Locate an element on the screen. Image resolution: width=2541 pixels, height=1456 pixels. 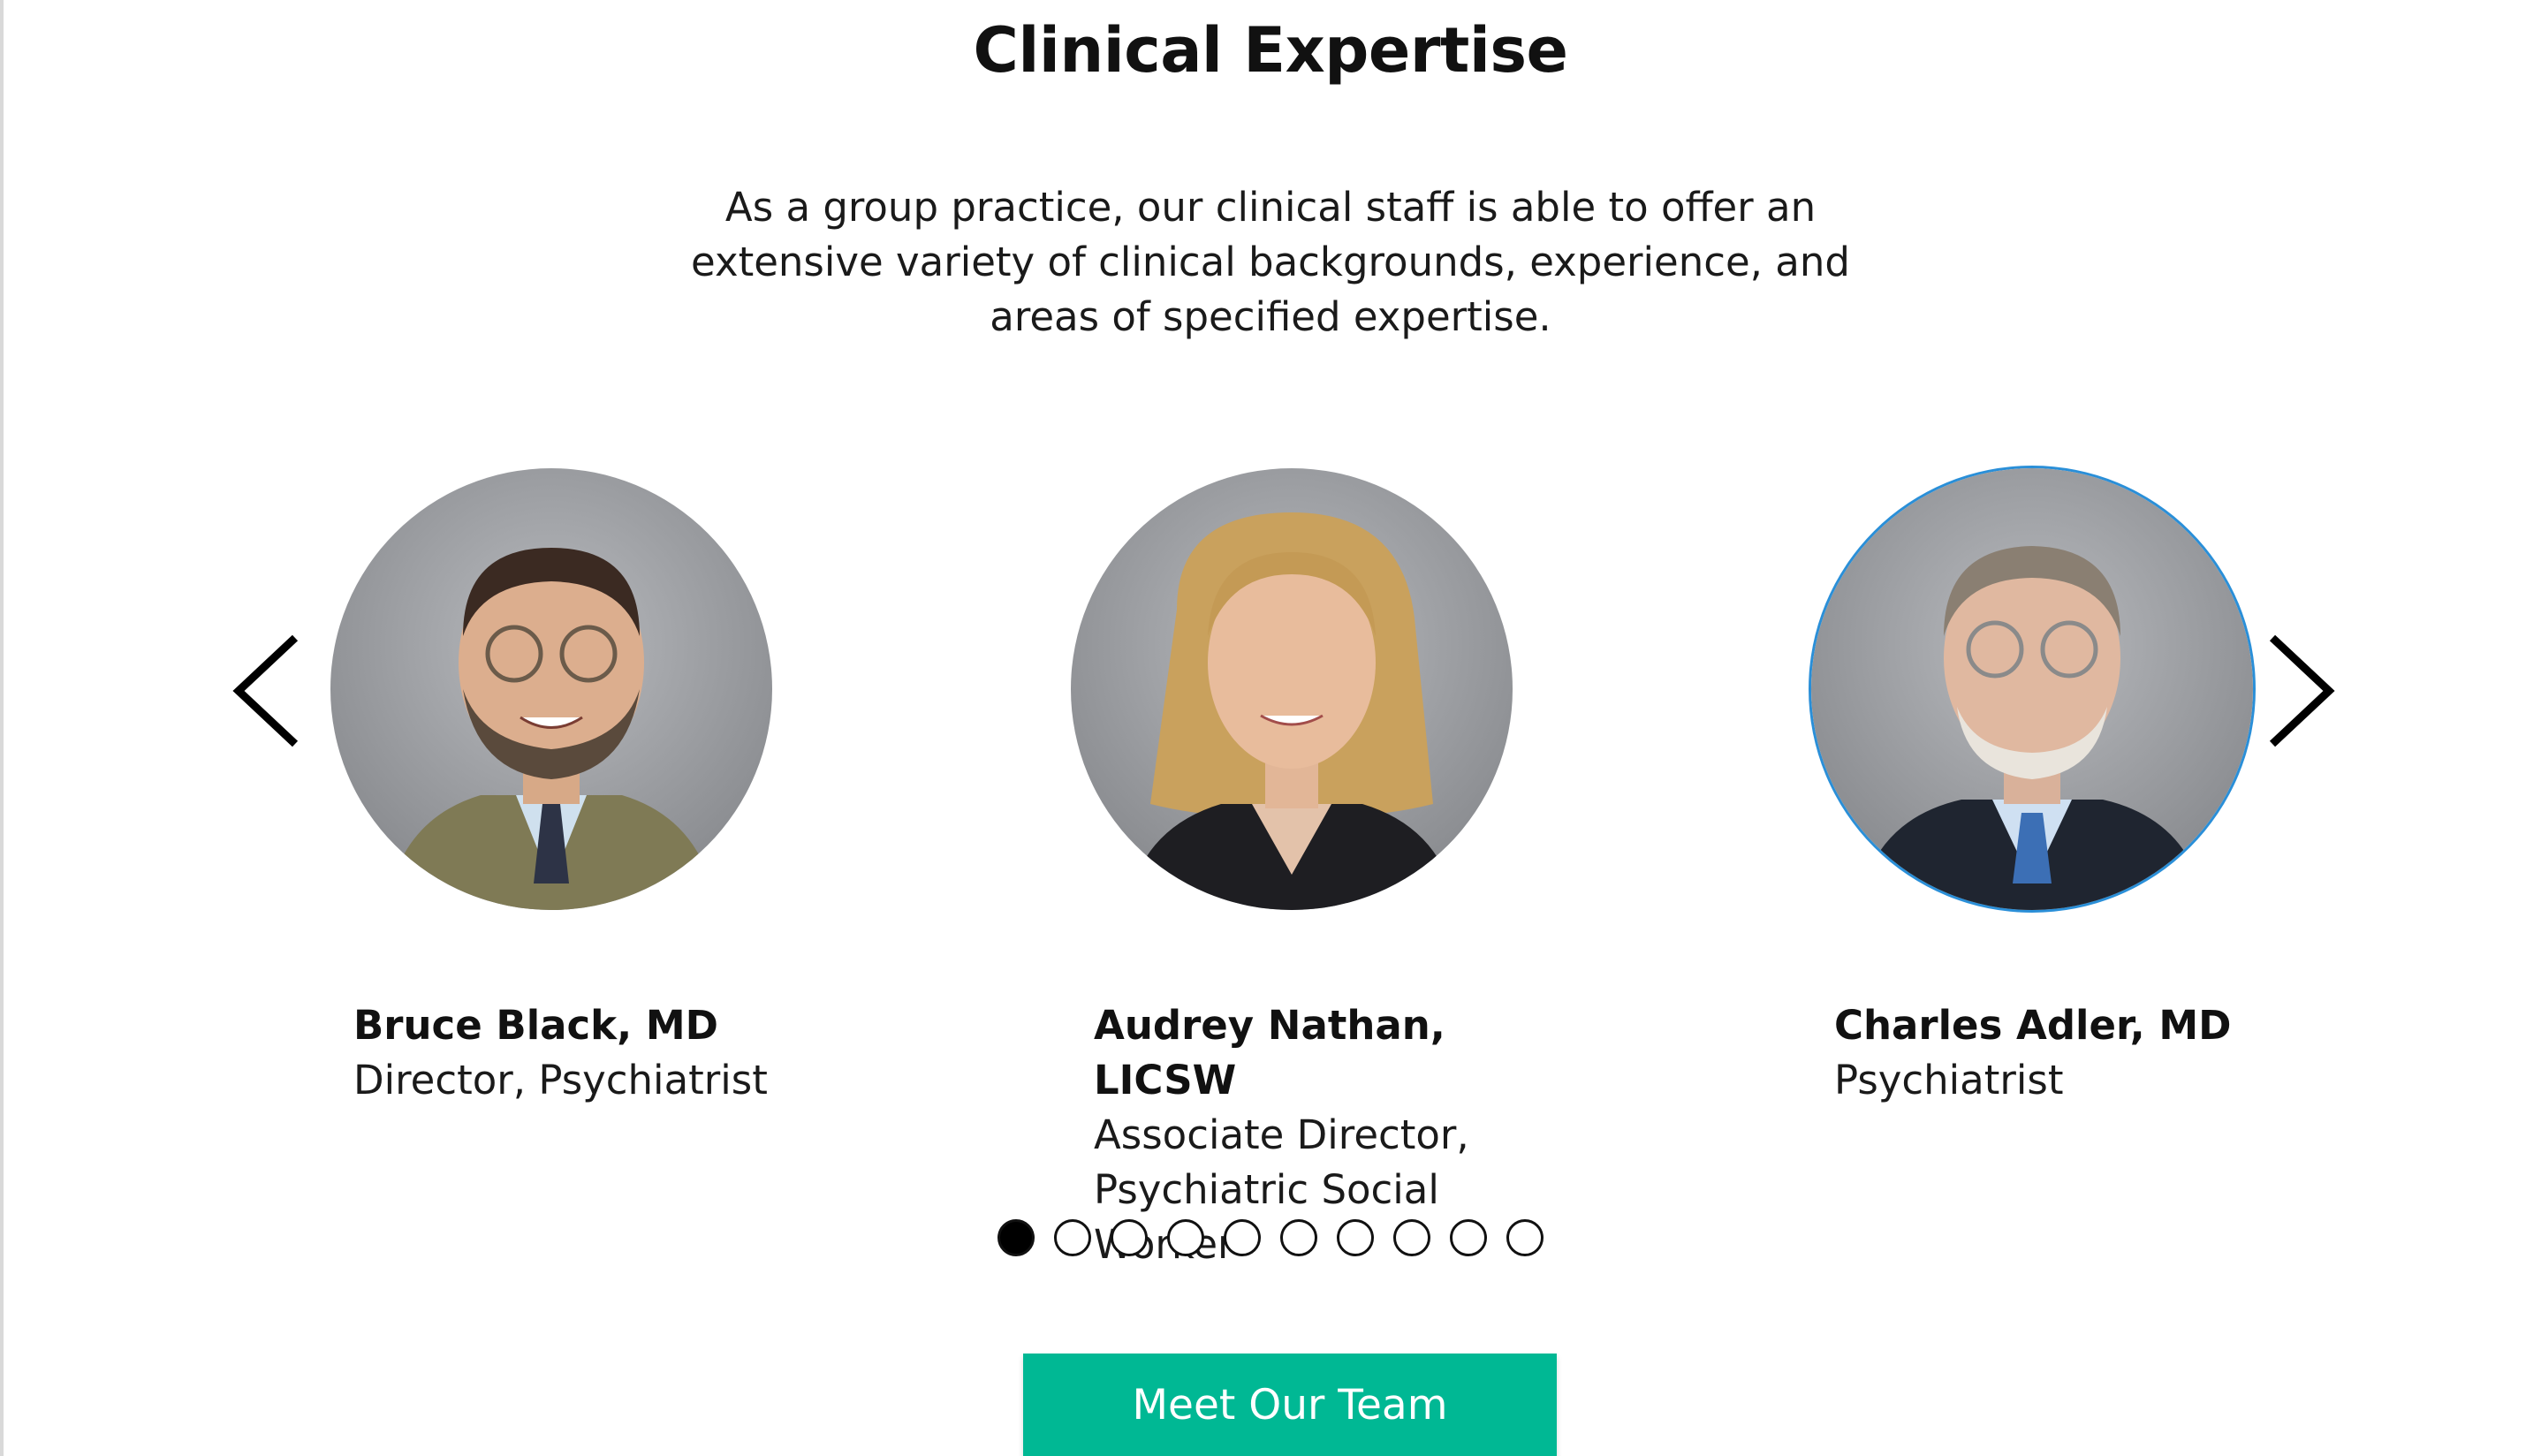
team-member-name: Audrey Nathan, LICSW is located at coordinates (1270, 1053).